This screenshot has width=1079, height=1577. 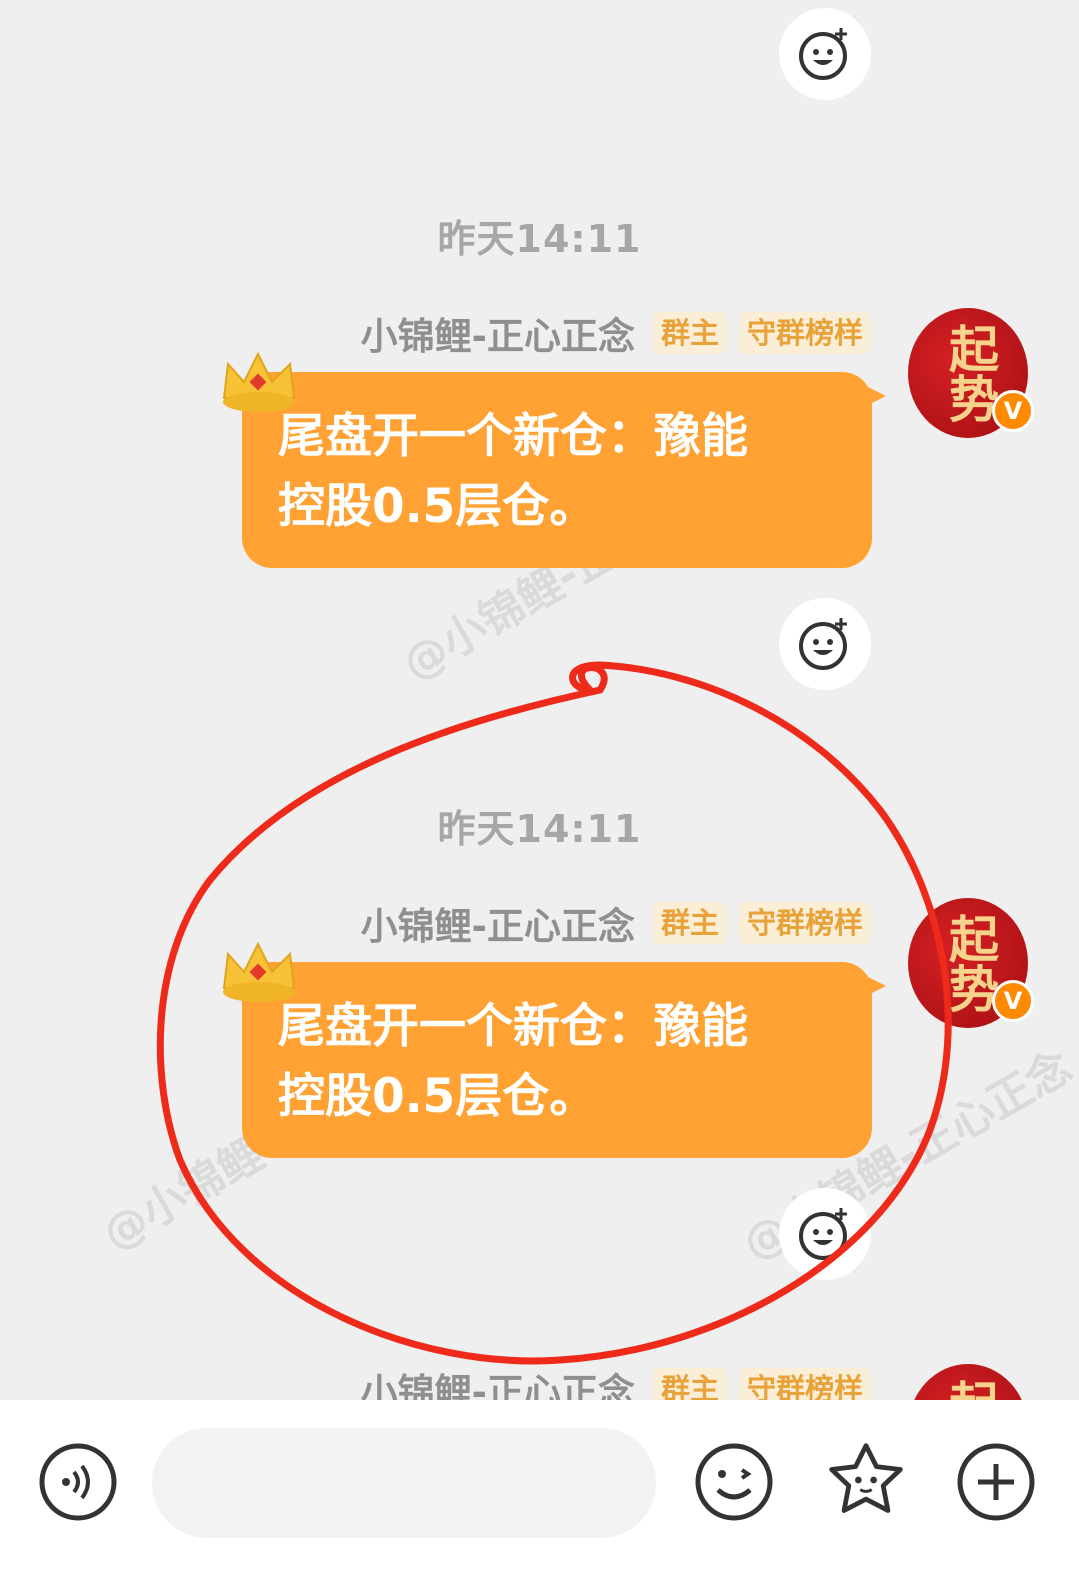 I want to click on sticker-button, so click(x=866, y=1480).